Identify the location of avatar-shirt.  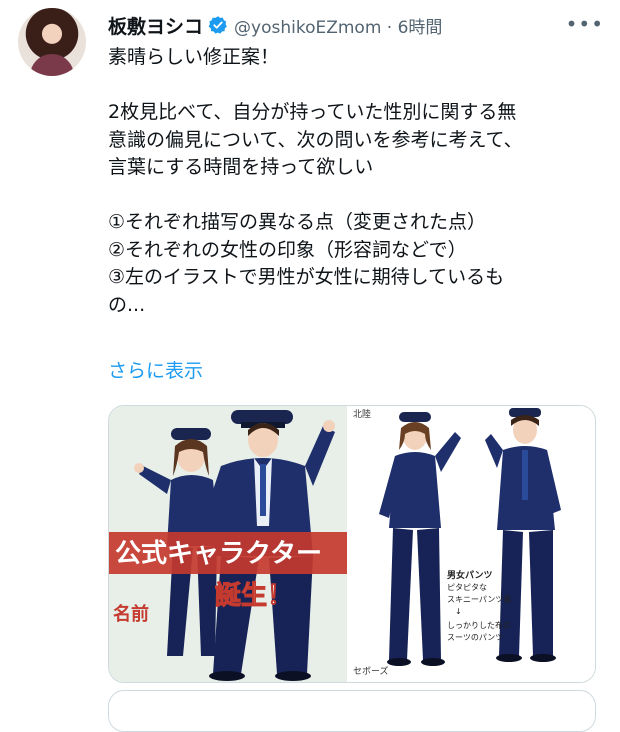
(52, 65).